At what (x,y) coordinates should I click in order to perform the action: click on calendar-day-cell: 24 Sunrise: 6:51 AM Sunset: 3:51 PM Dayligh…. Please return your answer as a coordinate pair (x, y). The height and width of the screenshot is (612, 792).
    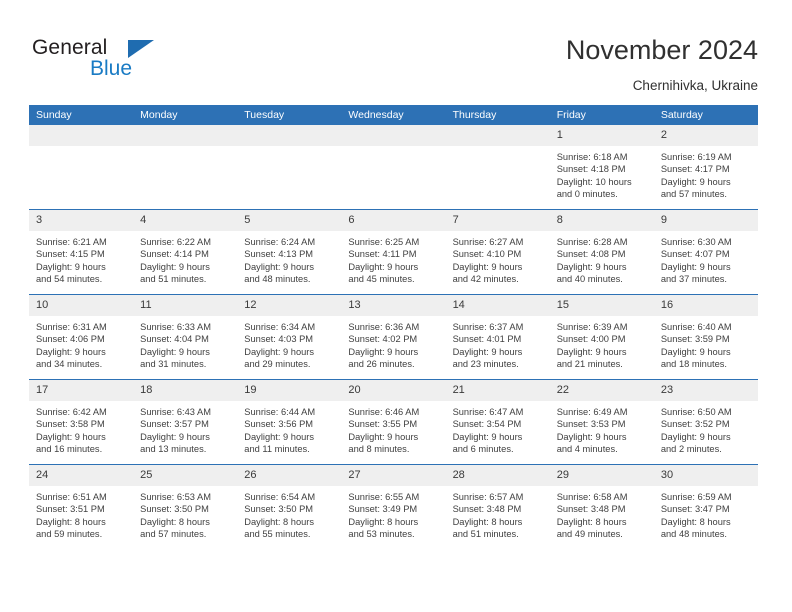
    Looking at the image, I should click on (81, 506).